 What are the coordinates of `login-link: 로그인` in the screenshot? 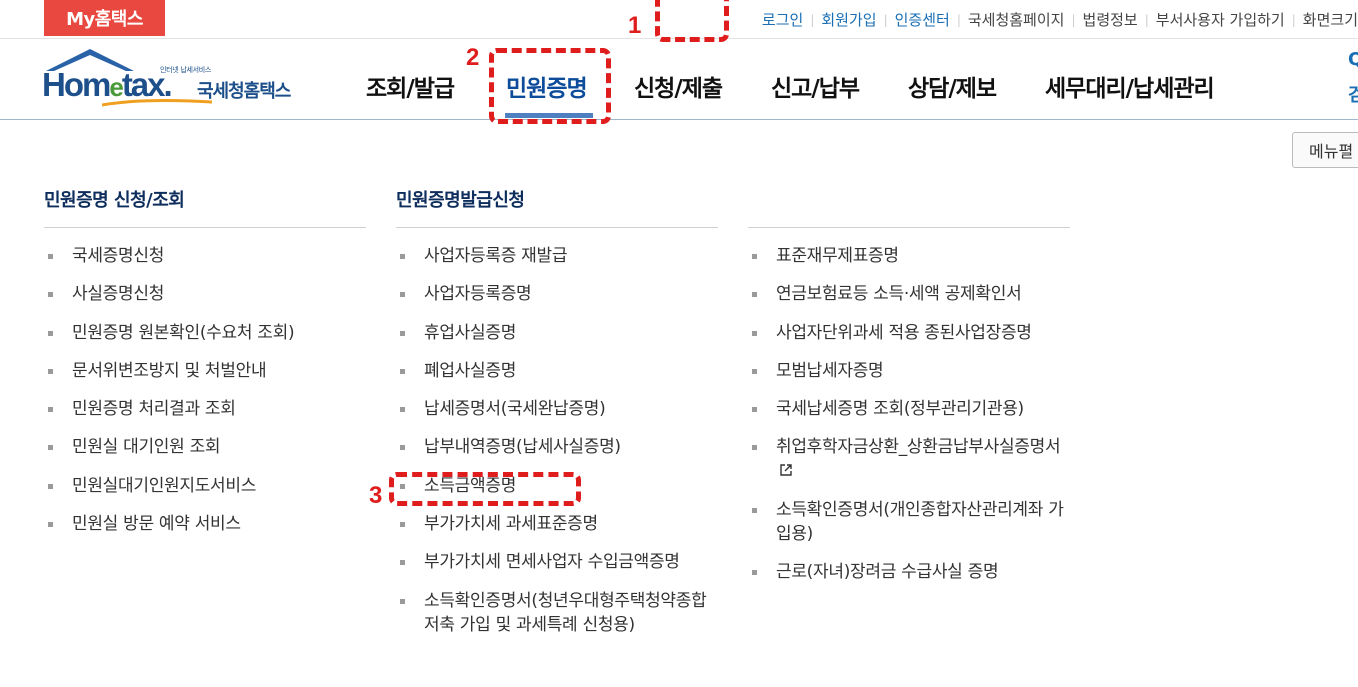 It's located at (782, 19).